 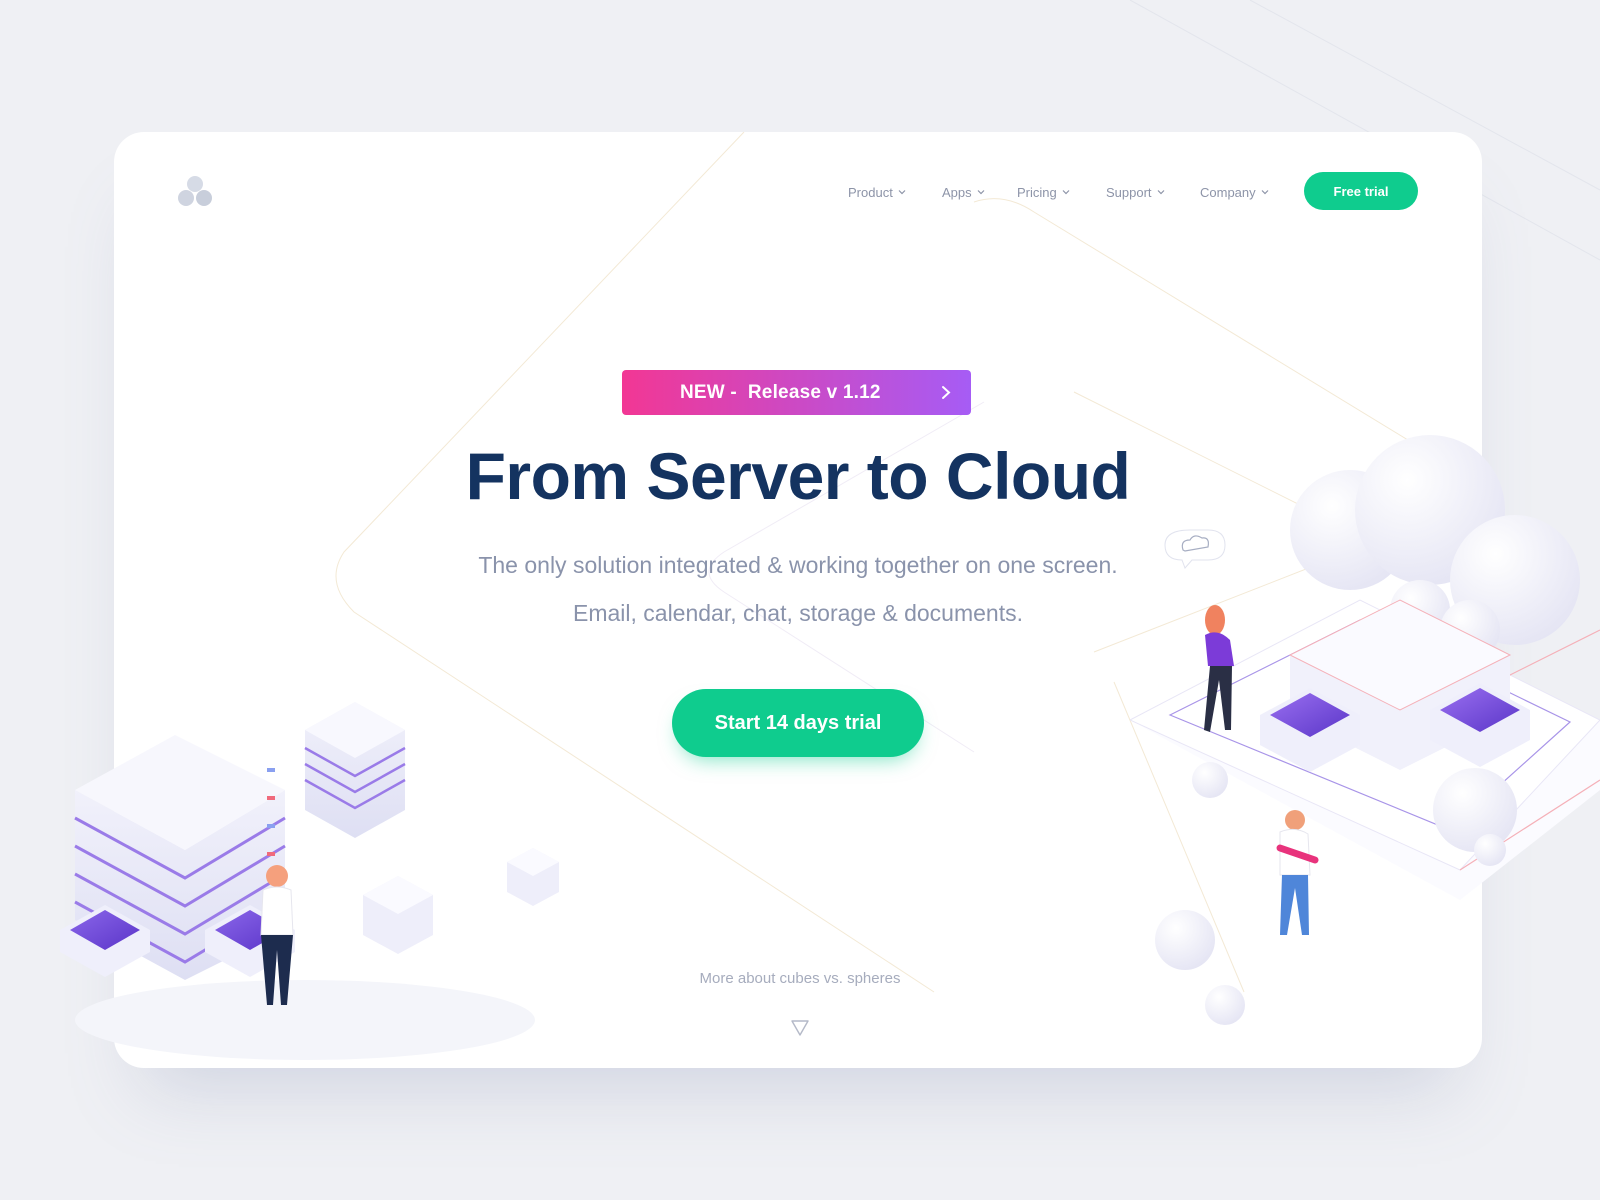 I want to click on nav-item-pricing: Pricing, so click(x=1043, y=192).